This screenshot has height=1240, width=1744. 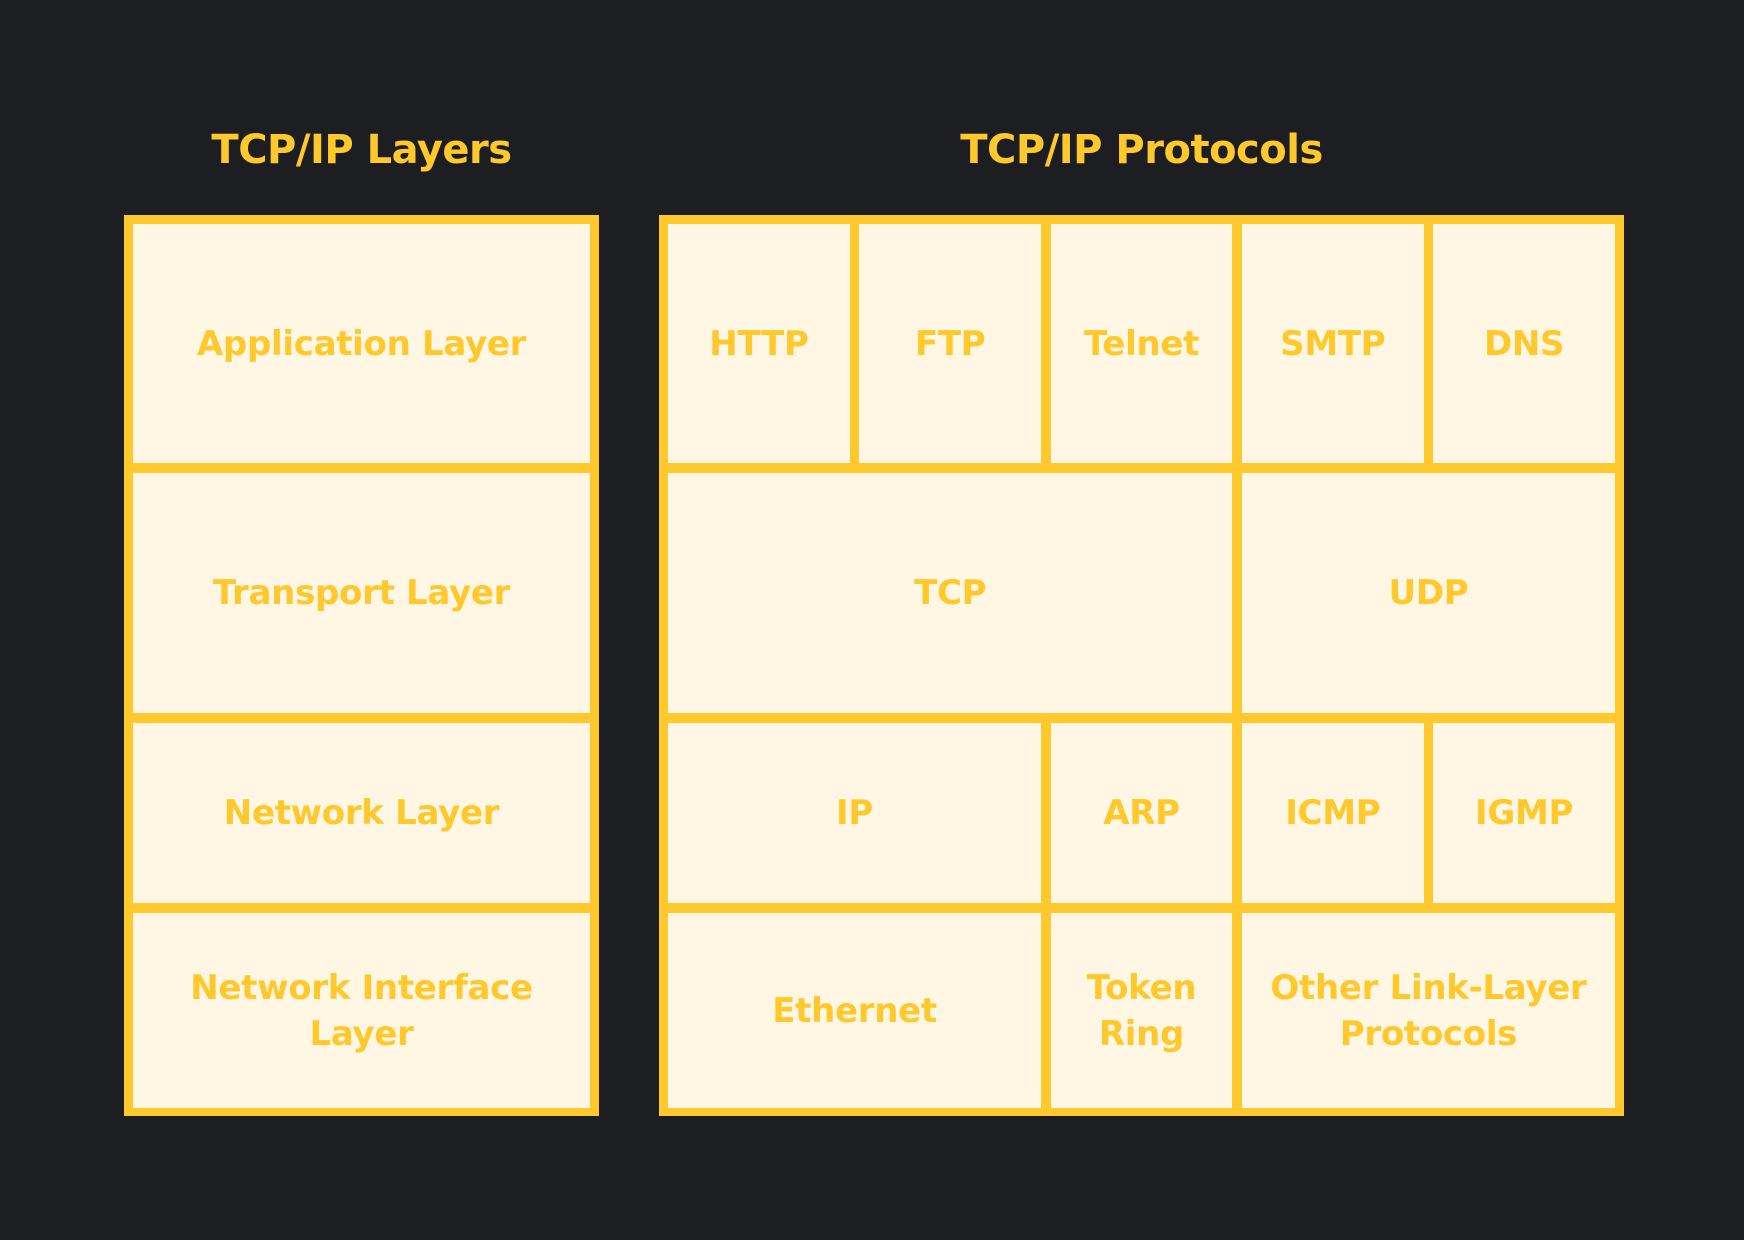 I want to click on protocol-tcp: TCP, so click(x=950, y=593).